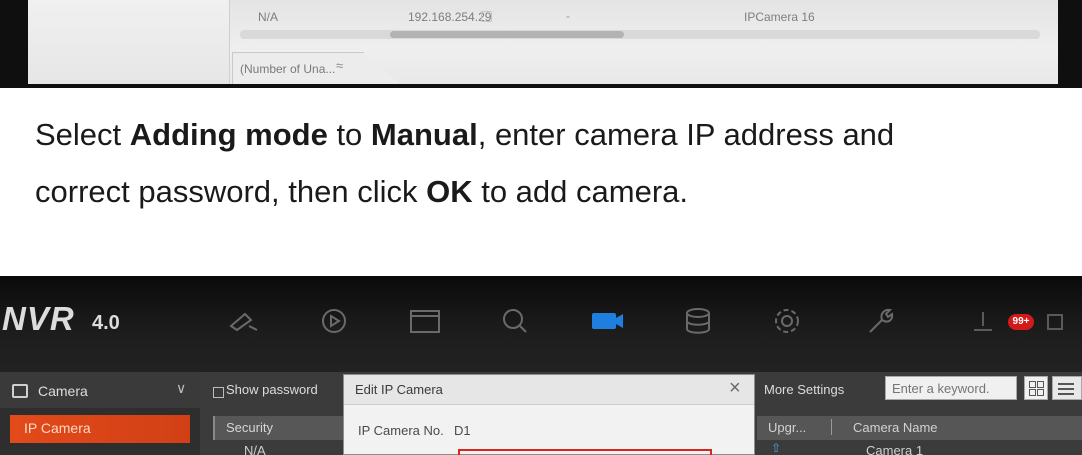 The width and height of the screenshot is (1082, 455). What do you see at coordinates (686, 134) in the screenshot?
I see `instruction-text-part: , enter camera IP address and` at bounding box center [686, 134].